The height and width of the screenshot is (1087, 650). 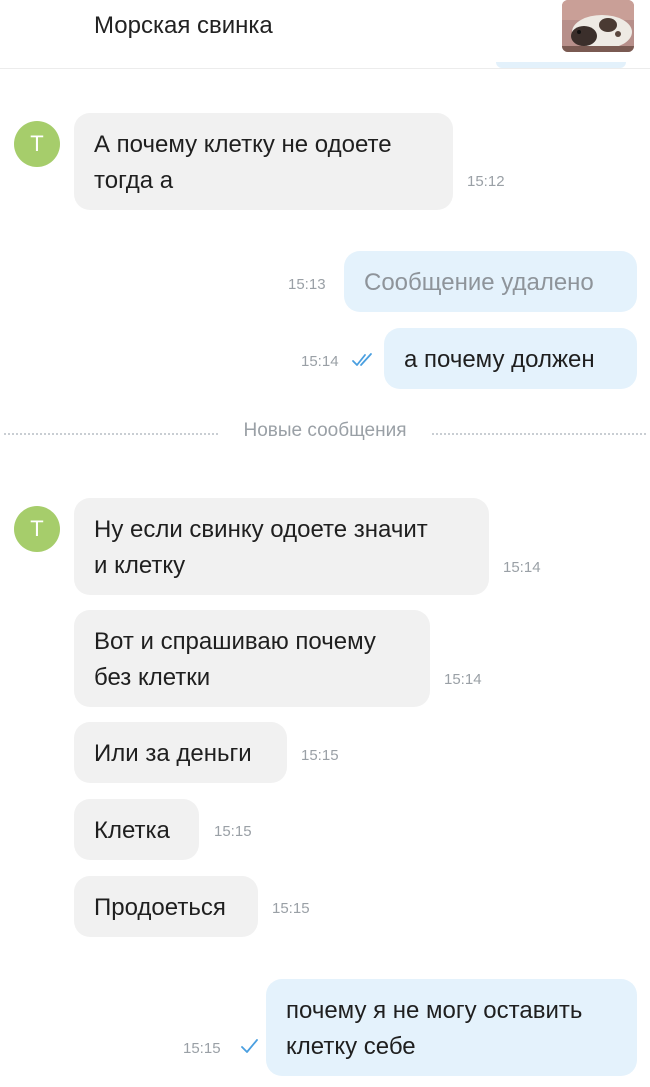 What do you see at coordinates (249, 1046) in the screenshot?
I see `check-sent-icon` at bounding box center [249, 1046].